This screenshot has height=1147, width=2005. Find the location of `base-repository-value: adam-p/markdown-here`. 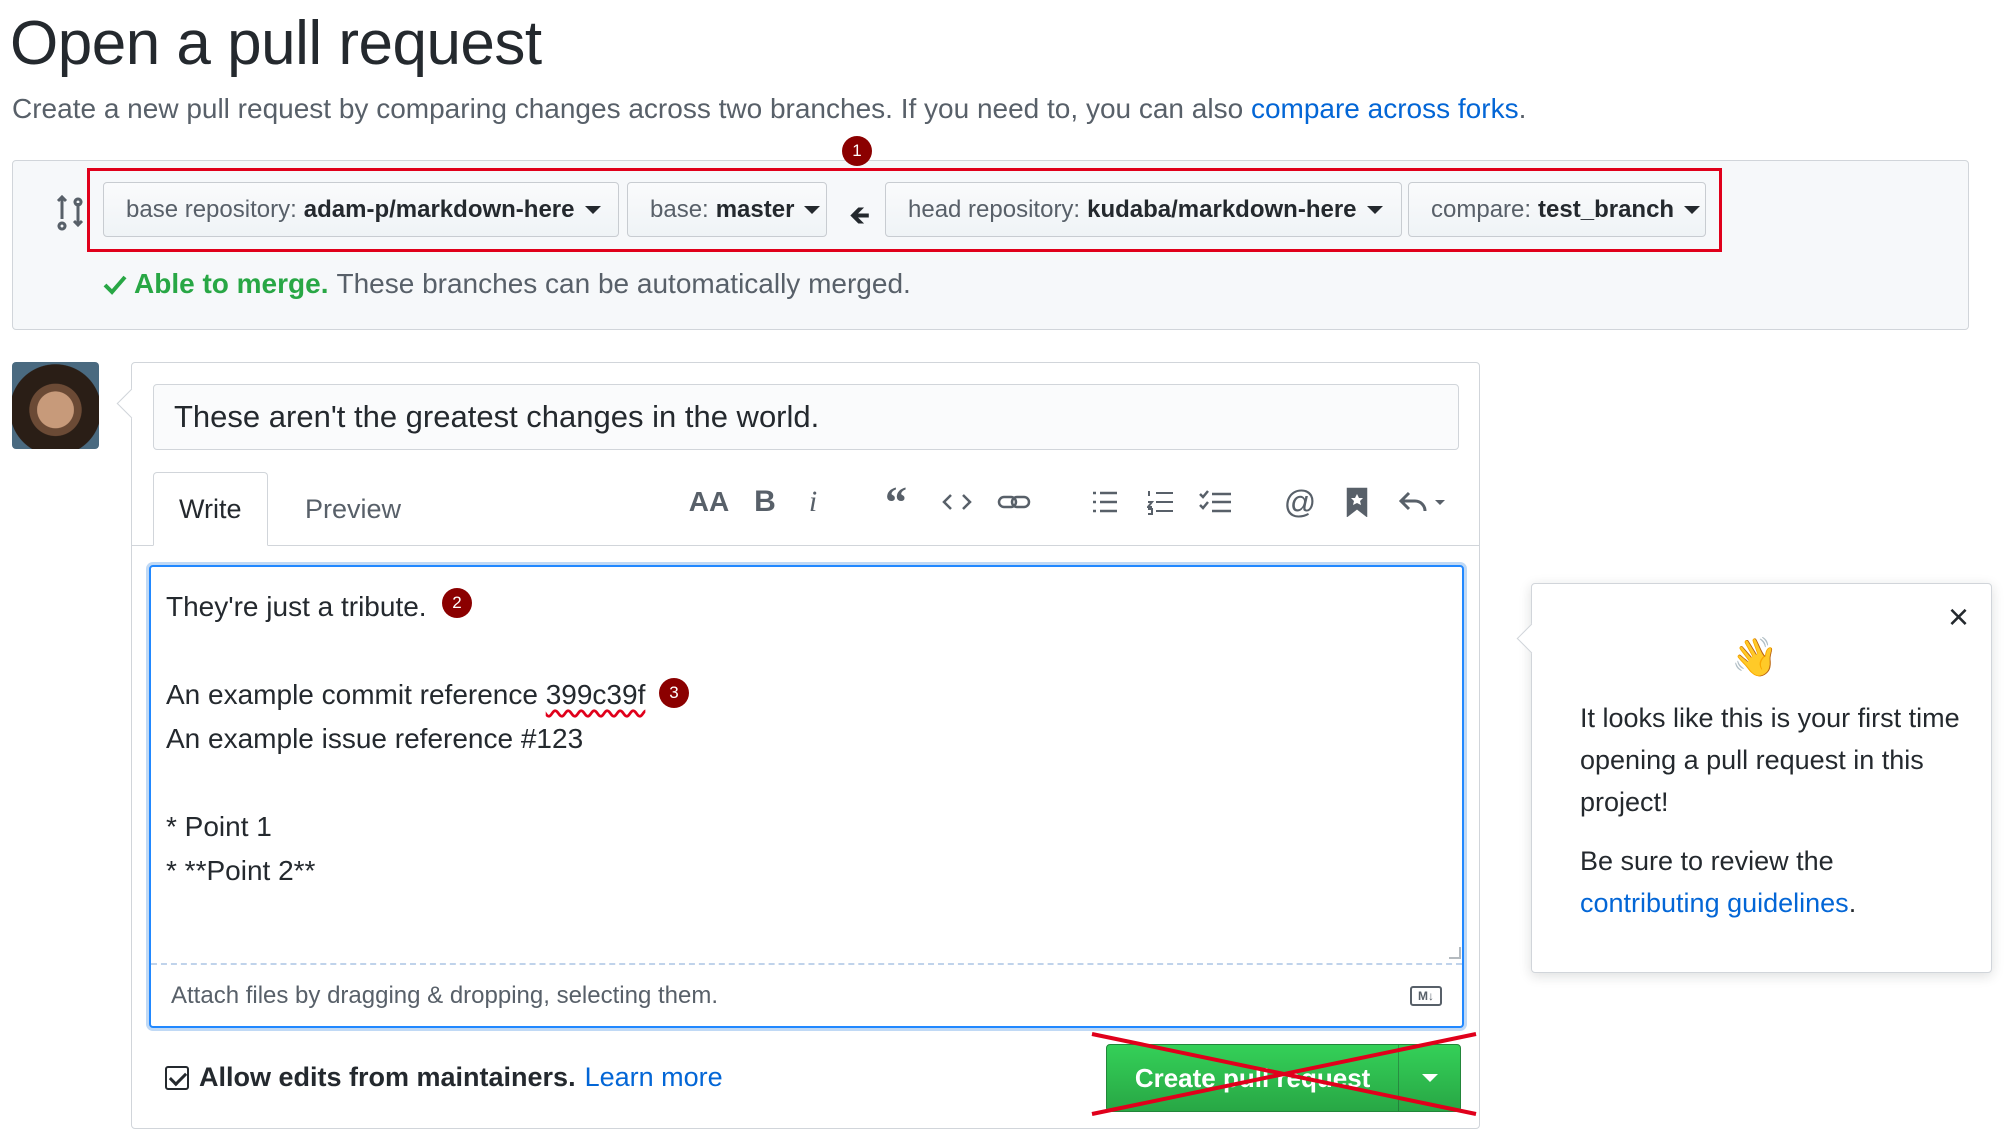

base-repository-value: adam-p/markdown-here is located at coordinates (439, 209).